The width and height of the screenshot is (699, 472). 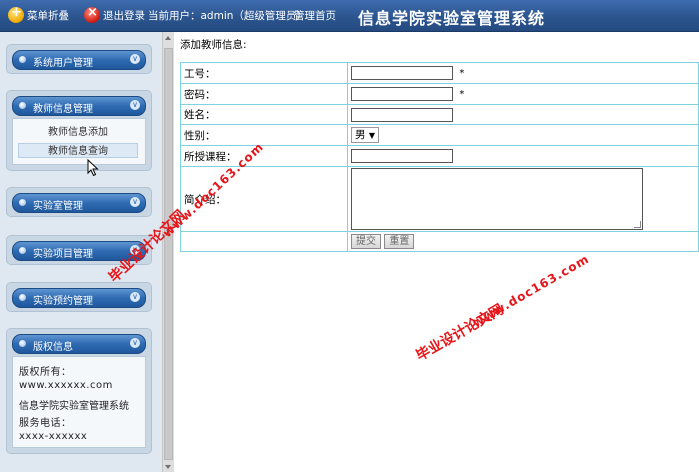 What do you see at coordinates (45, 372) in the screenshot?
I see `copyright-line: 版权所有：` at bounding box center [45, 372].